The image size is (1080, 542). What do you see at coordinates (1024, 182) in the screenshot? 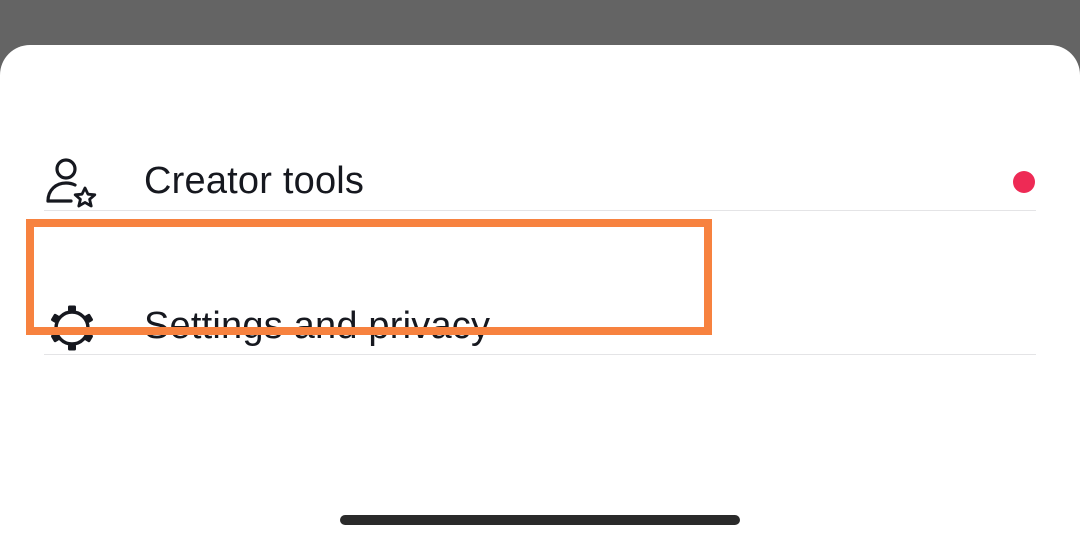
I see `notification-dot` at bounding box center [1024, 182].